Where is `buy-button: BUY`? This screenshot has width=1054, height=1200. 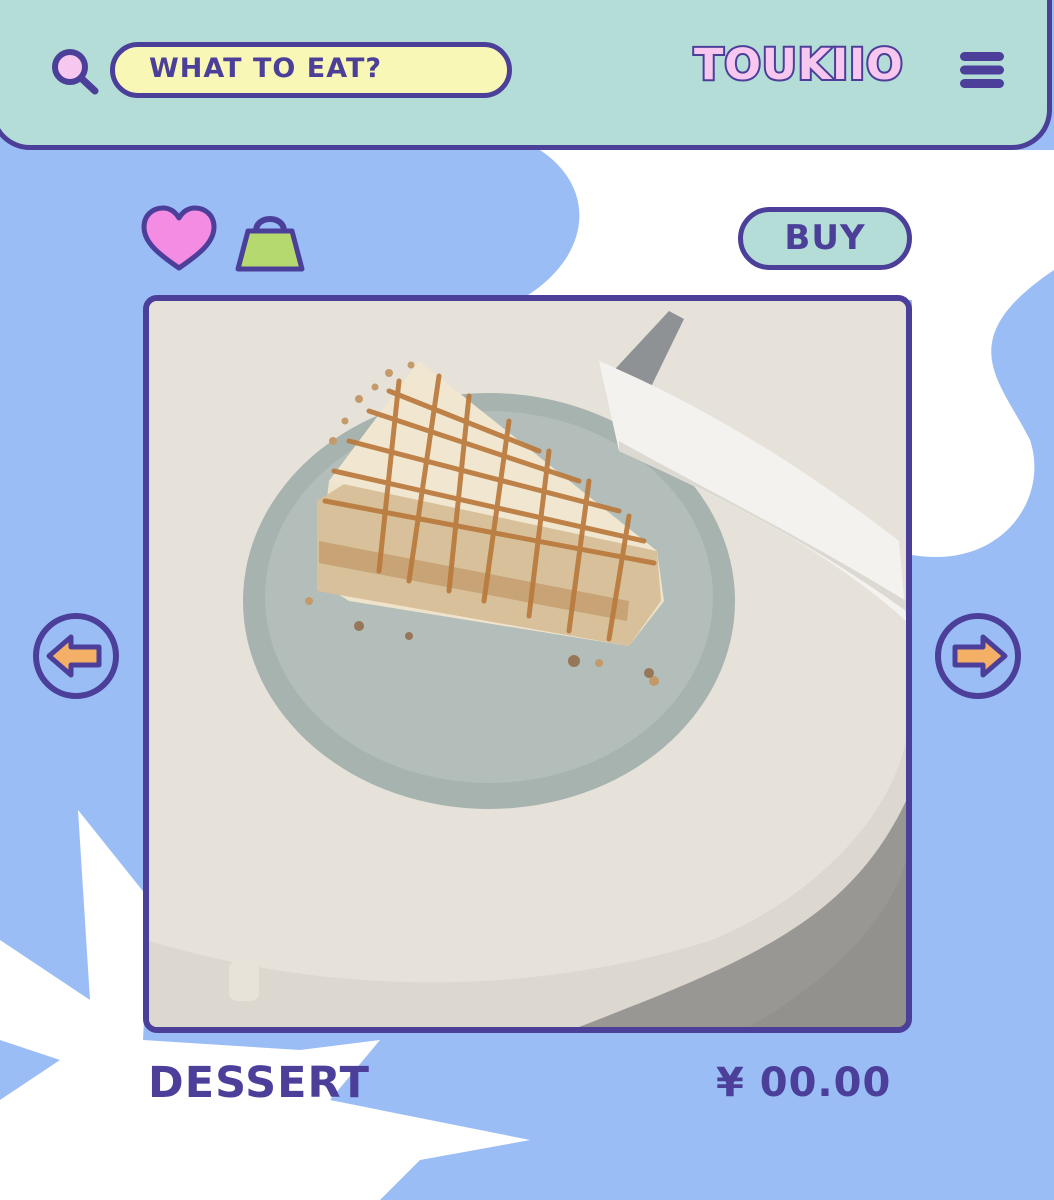 buy-button: BUY is located at coordinates (825, 238).